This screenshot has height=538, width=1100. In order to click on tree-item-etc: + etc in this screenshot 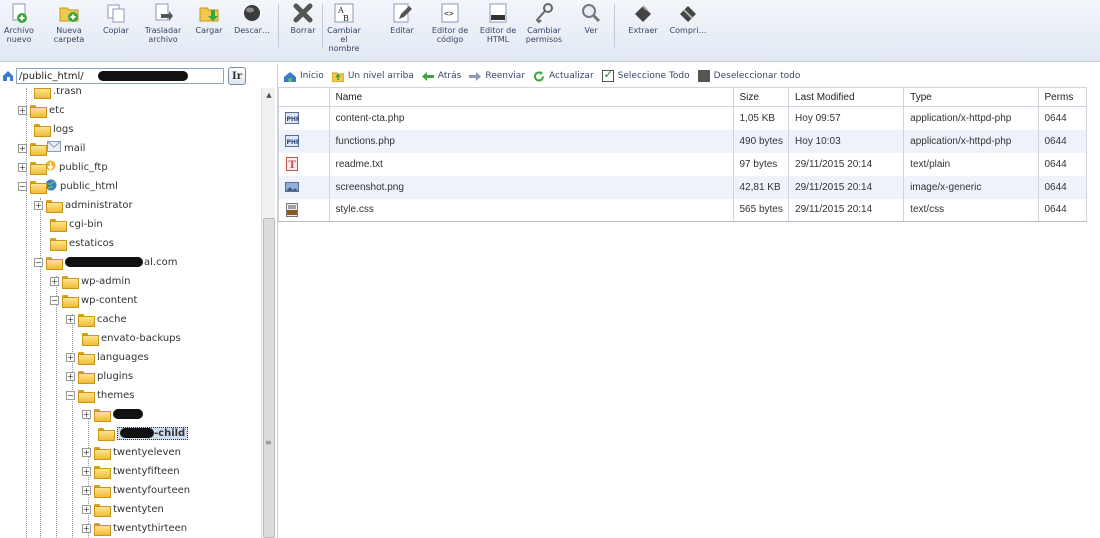, I will do `click(41, 110)`.